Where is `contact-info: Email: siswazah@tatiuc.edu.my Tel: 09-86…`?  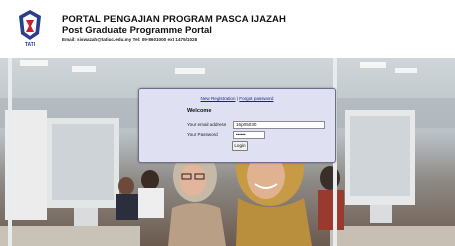 contact-info: Email: siswazah@tatiuc.edu.my Tel: 09-86… is located at coordinates (130, 39).